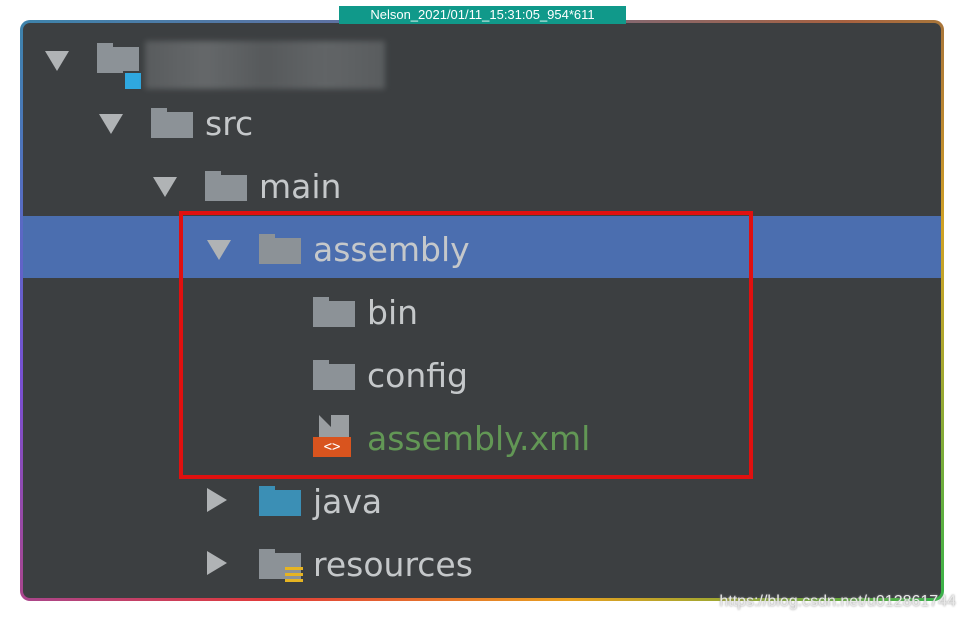  Describe the element at coordinates (300, 186) in the screenshot. I see `tree-item-label: main` at that location.